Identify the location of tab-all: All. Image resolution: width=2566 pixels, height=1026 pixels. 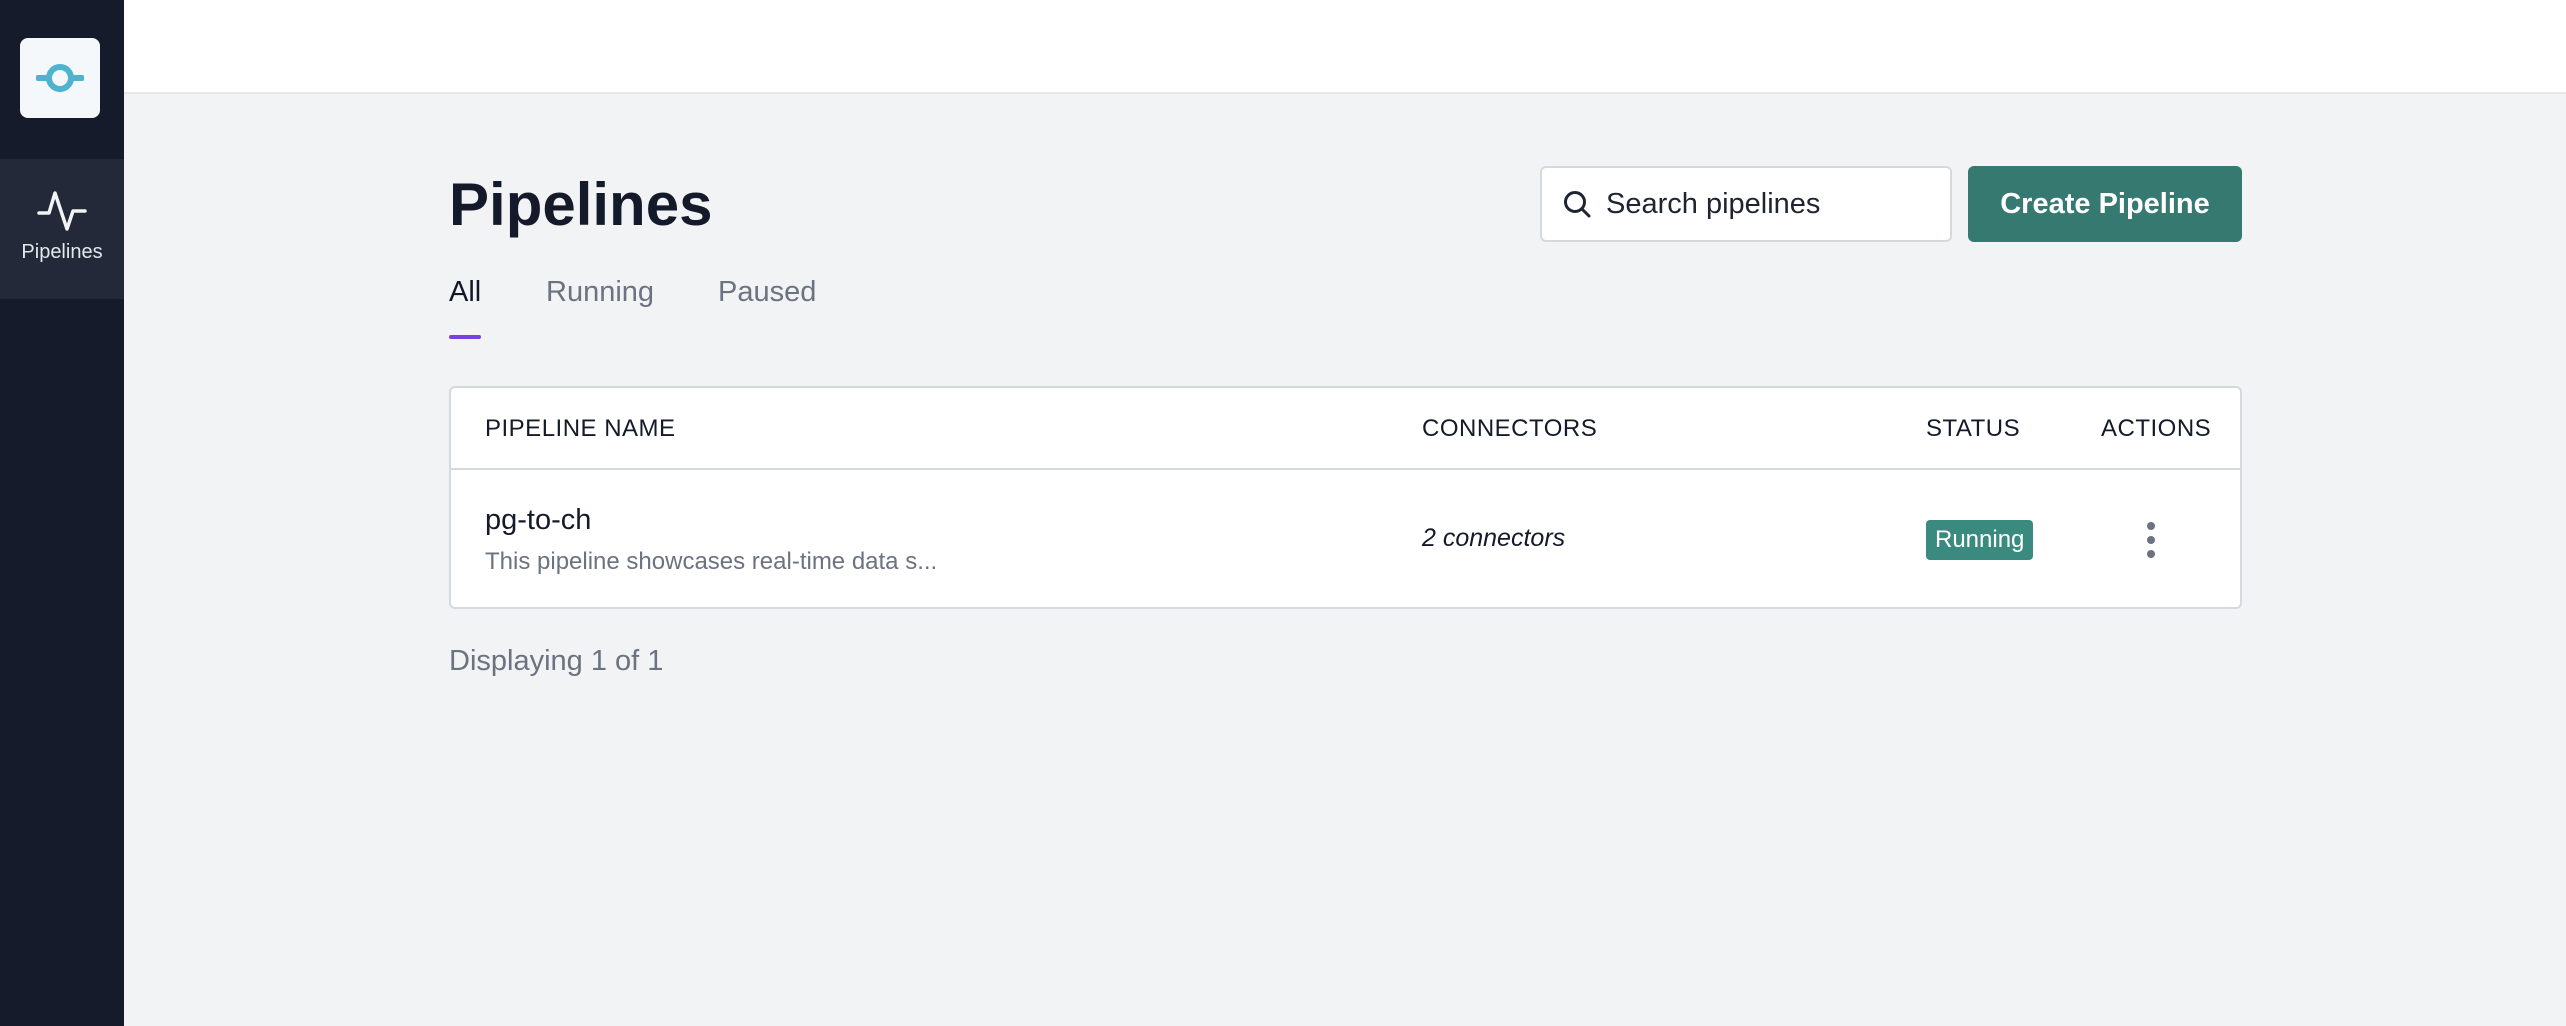
(465, 308).